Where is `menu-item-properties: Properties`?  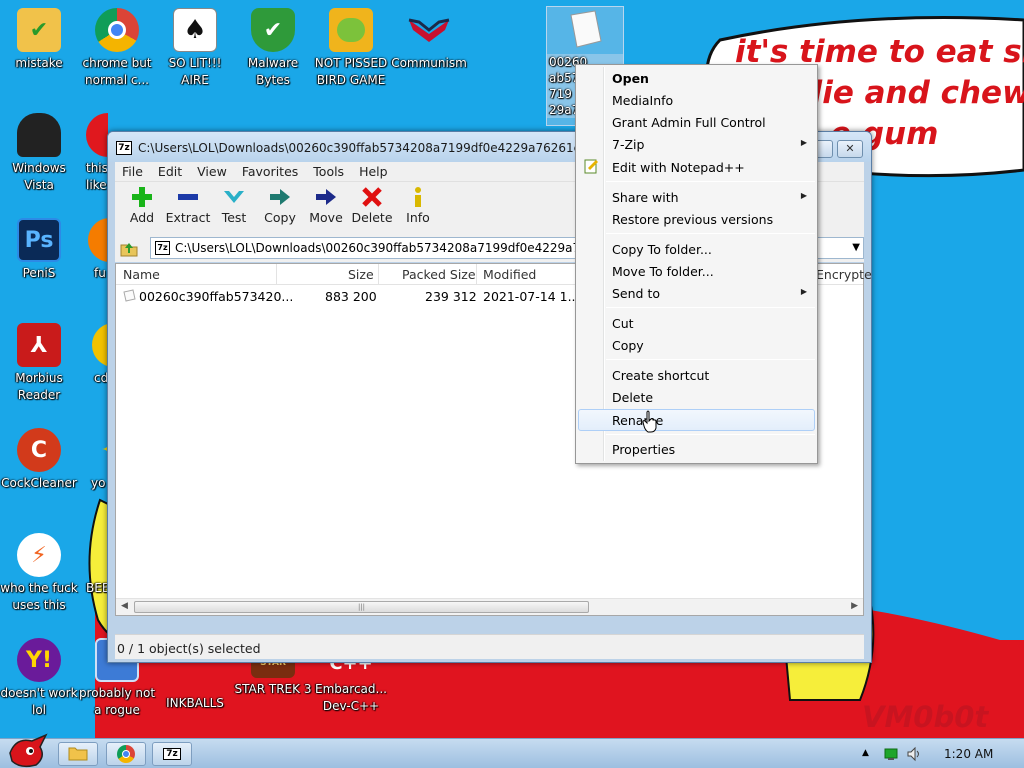
menu-item-properties: Properties is located at coordinates (696, 449).